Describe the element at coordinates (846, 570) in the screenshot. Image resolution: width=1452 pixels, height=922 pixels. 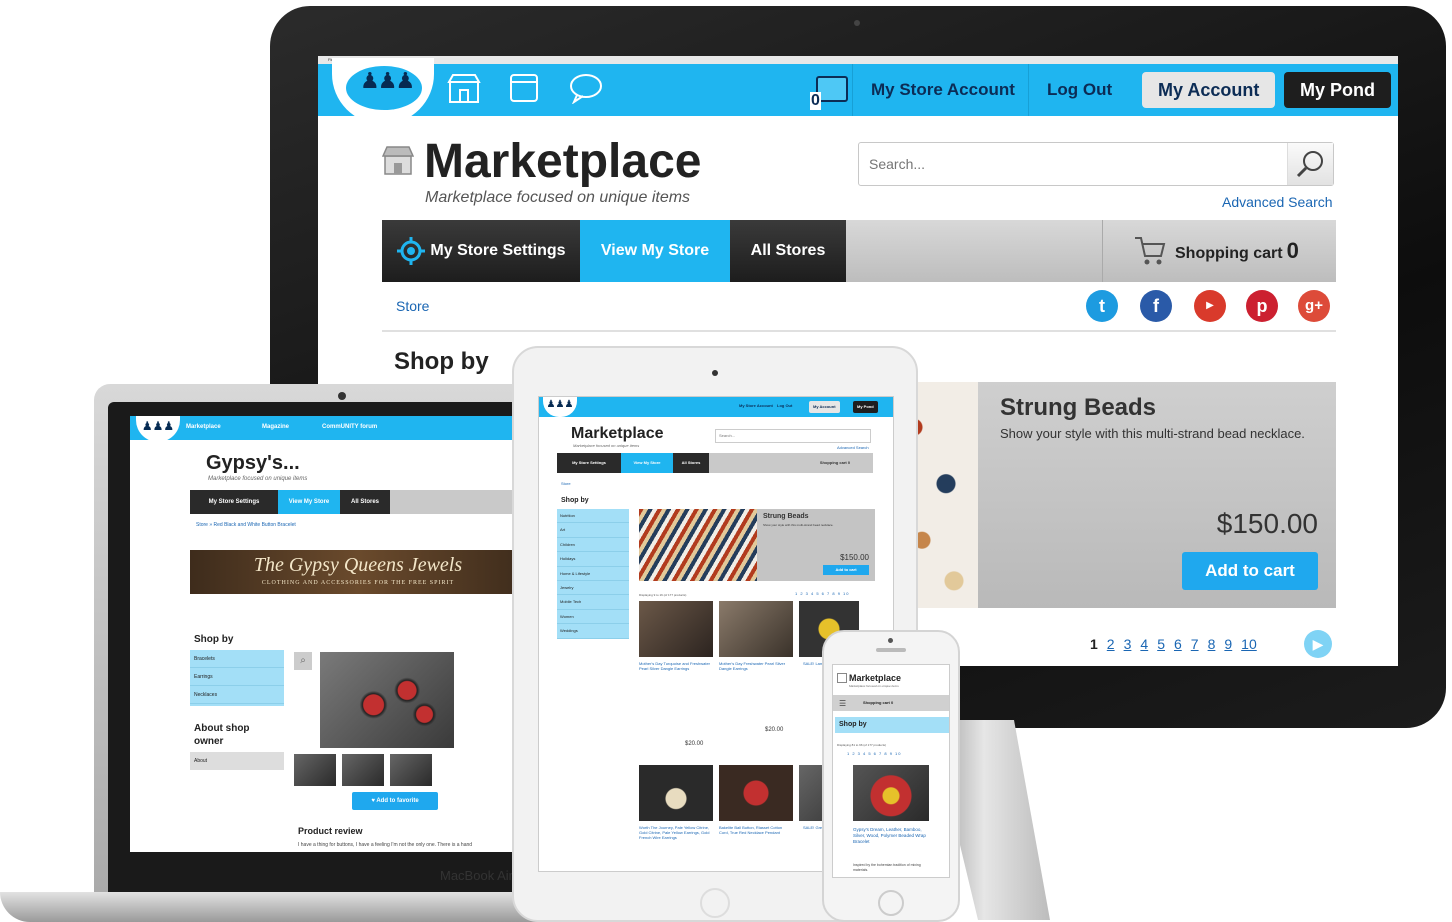
I see `tablet-add-to-cart: Add to cart` at that location.